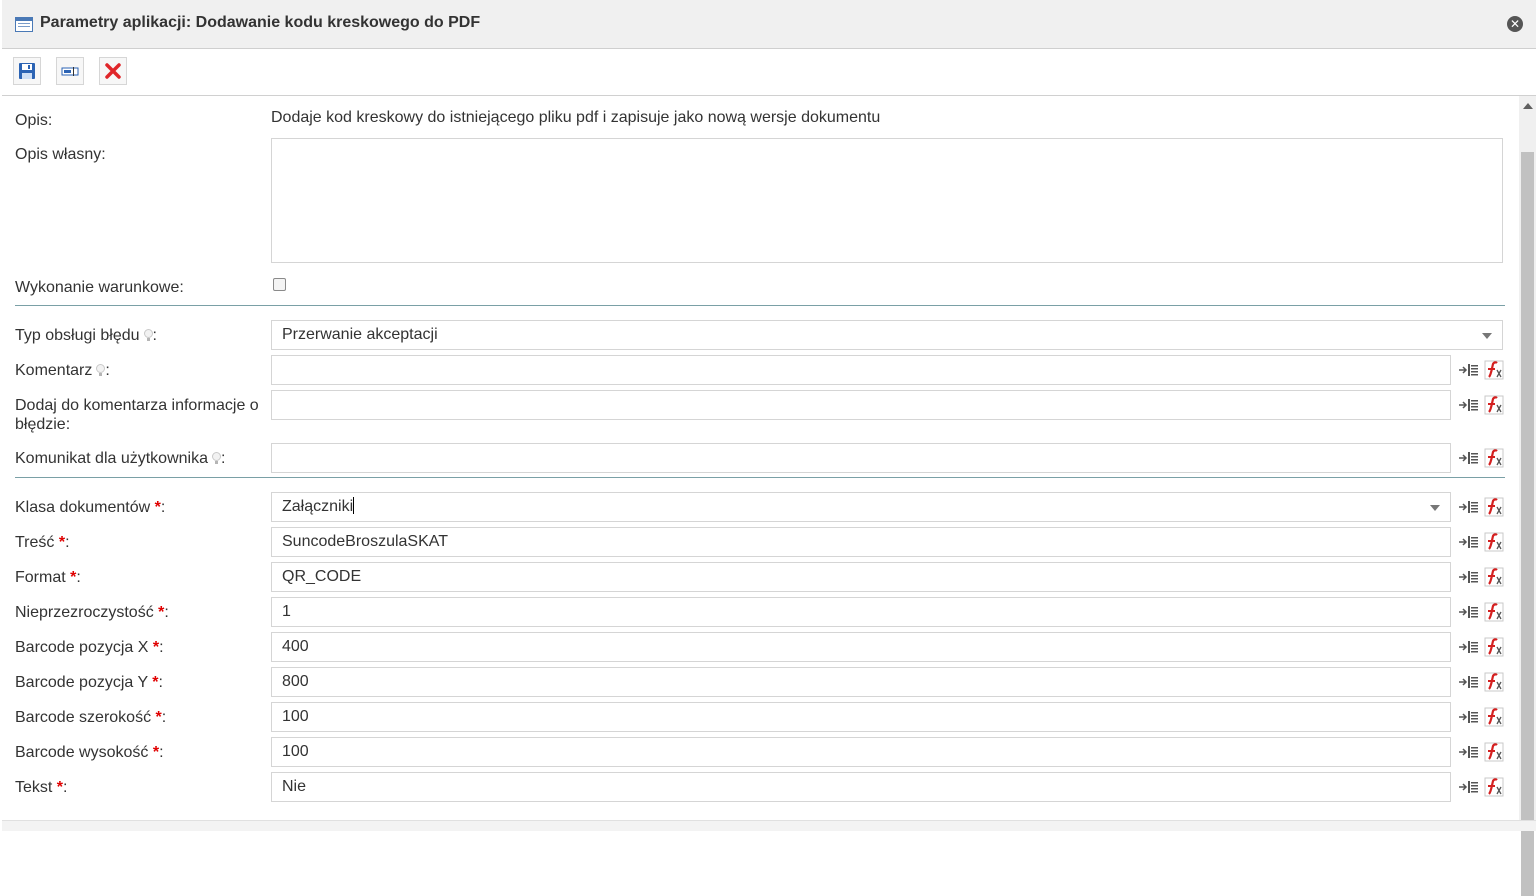  Describe the element at coordinates (43, 424) in the screenshot. I see `dodaj-label-line2: błędzie:` at that location.